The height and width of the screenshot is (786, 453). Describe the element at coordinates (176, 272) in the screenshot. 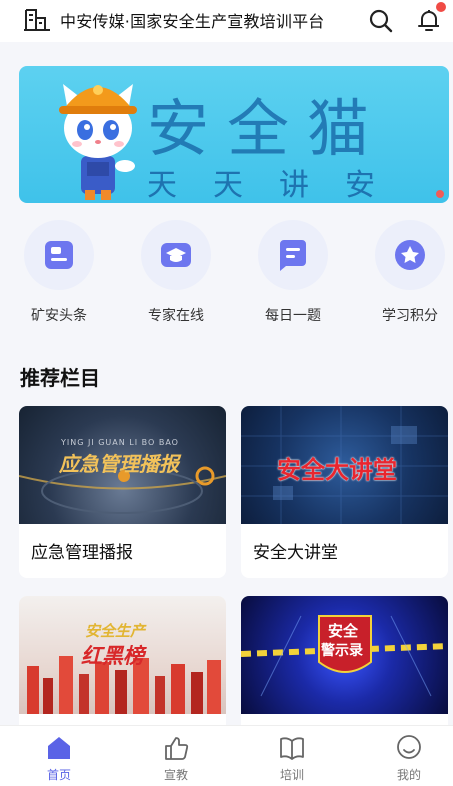

I see `quick-item-expert: 专家在线` at that location.